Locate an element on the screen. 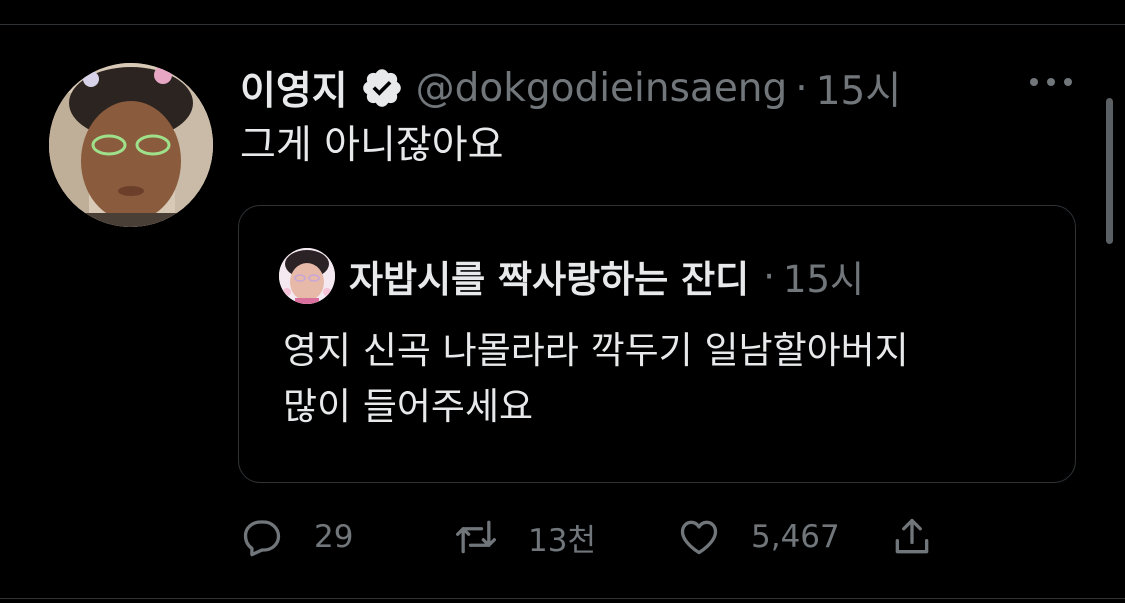 The image size is (1125, 603). heart-icon is located at coordinates (699, 537).